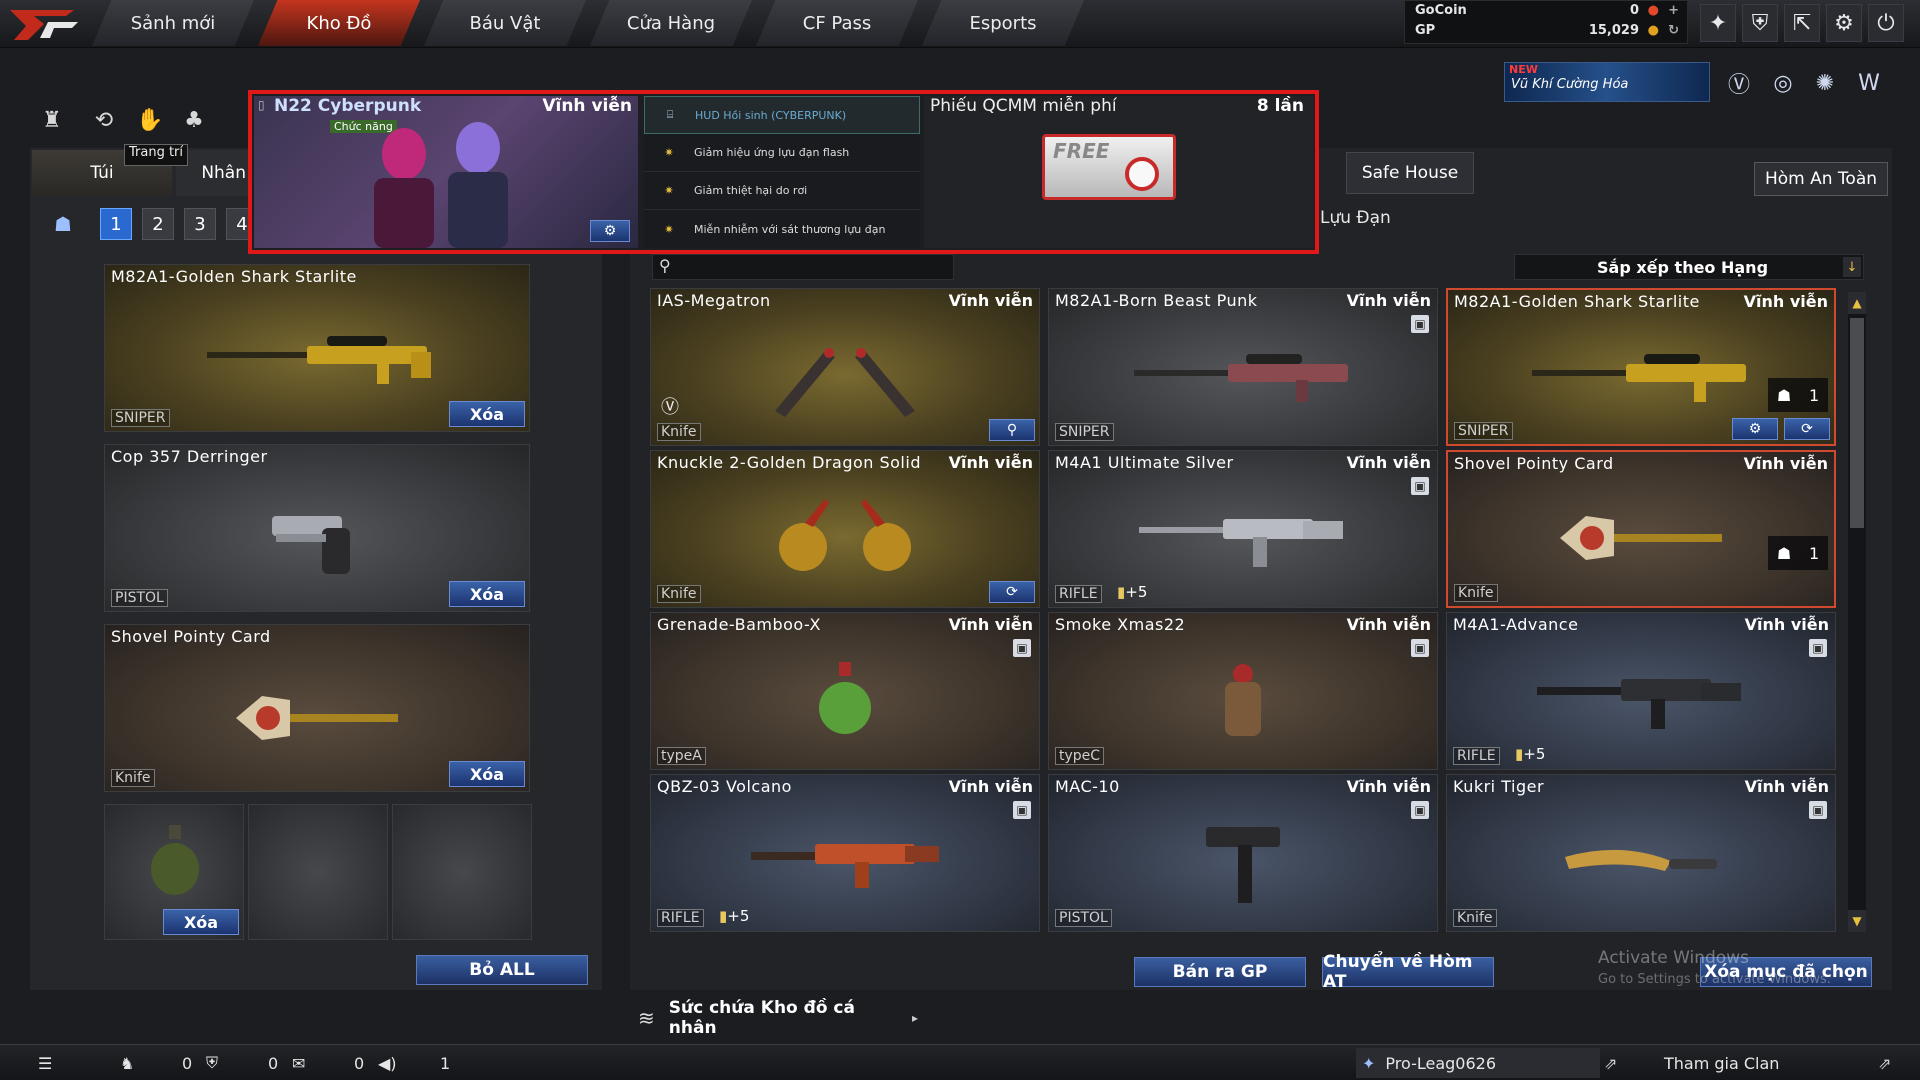 Image resolution: width=1920 pixels, height=1080 pixels. Describe the element at coordinates (234, 276) in the screenshot. I see `item-name: M82A1-Golden Shark Starlite` at that location.